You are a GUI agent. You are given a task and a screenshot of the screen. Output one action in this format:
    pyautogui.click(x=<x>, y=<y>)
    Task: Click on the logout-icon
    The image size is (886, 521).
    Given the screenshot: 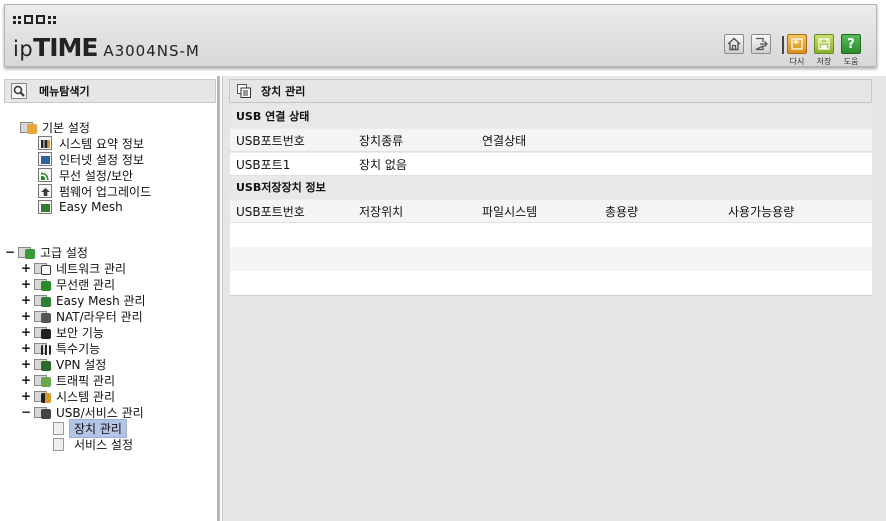 What is the action you would take?
    pyautogui.click(x=761, y=44)
    